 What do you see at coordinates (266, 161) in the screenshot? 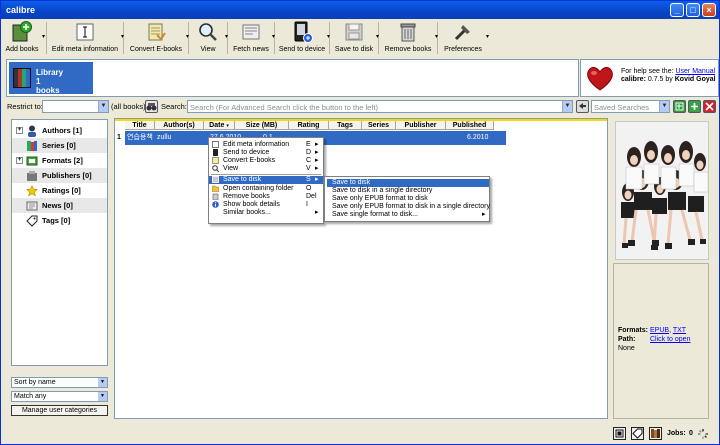
I see `menu-item-convert-ebooks: Convert E-books C ▸` at bounding box center [266, 161].